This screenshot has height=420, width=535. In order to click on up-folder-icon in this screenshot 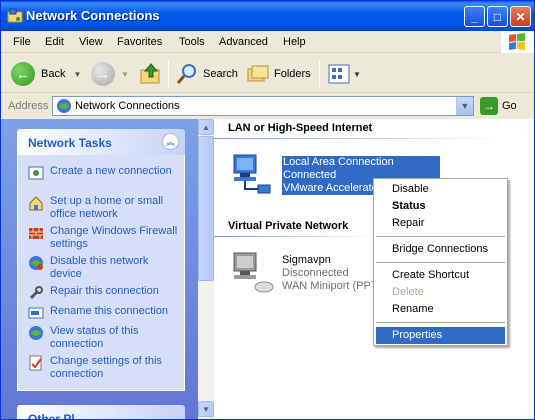, I will do `click(150, 73)`.